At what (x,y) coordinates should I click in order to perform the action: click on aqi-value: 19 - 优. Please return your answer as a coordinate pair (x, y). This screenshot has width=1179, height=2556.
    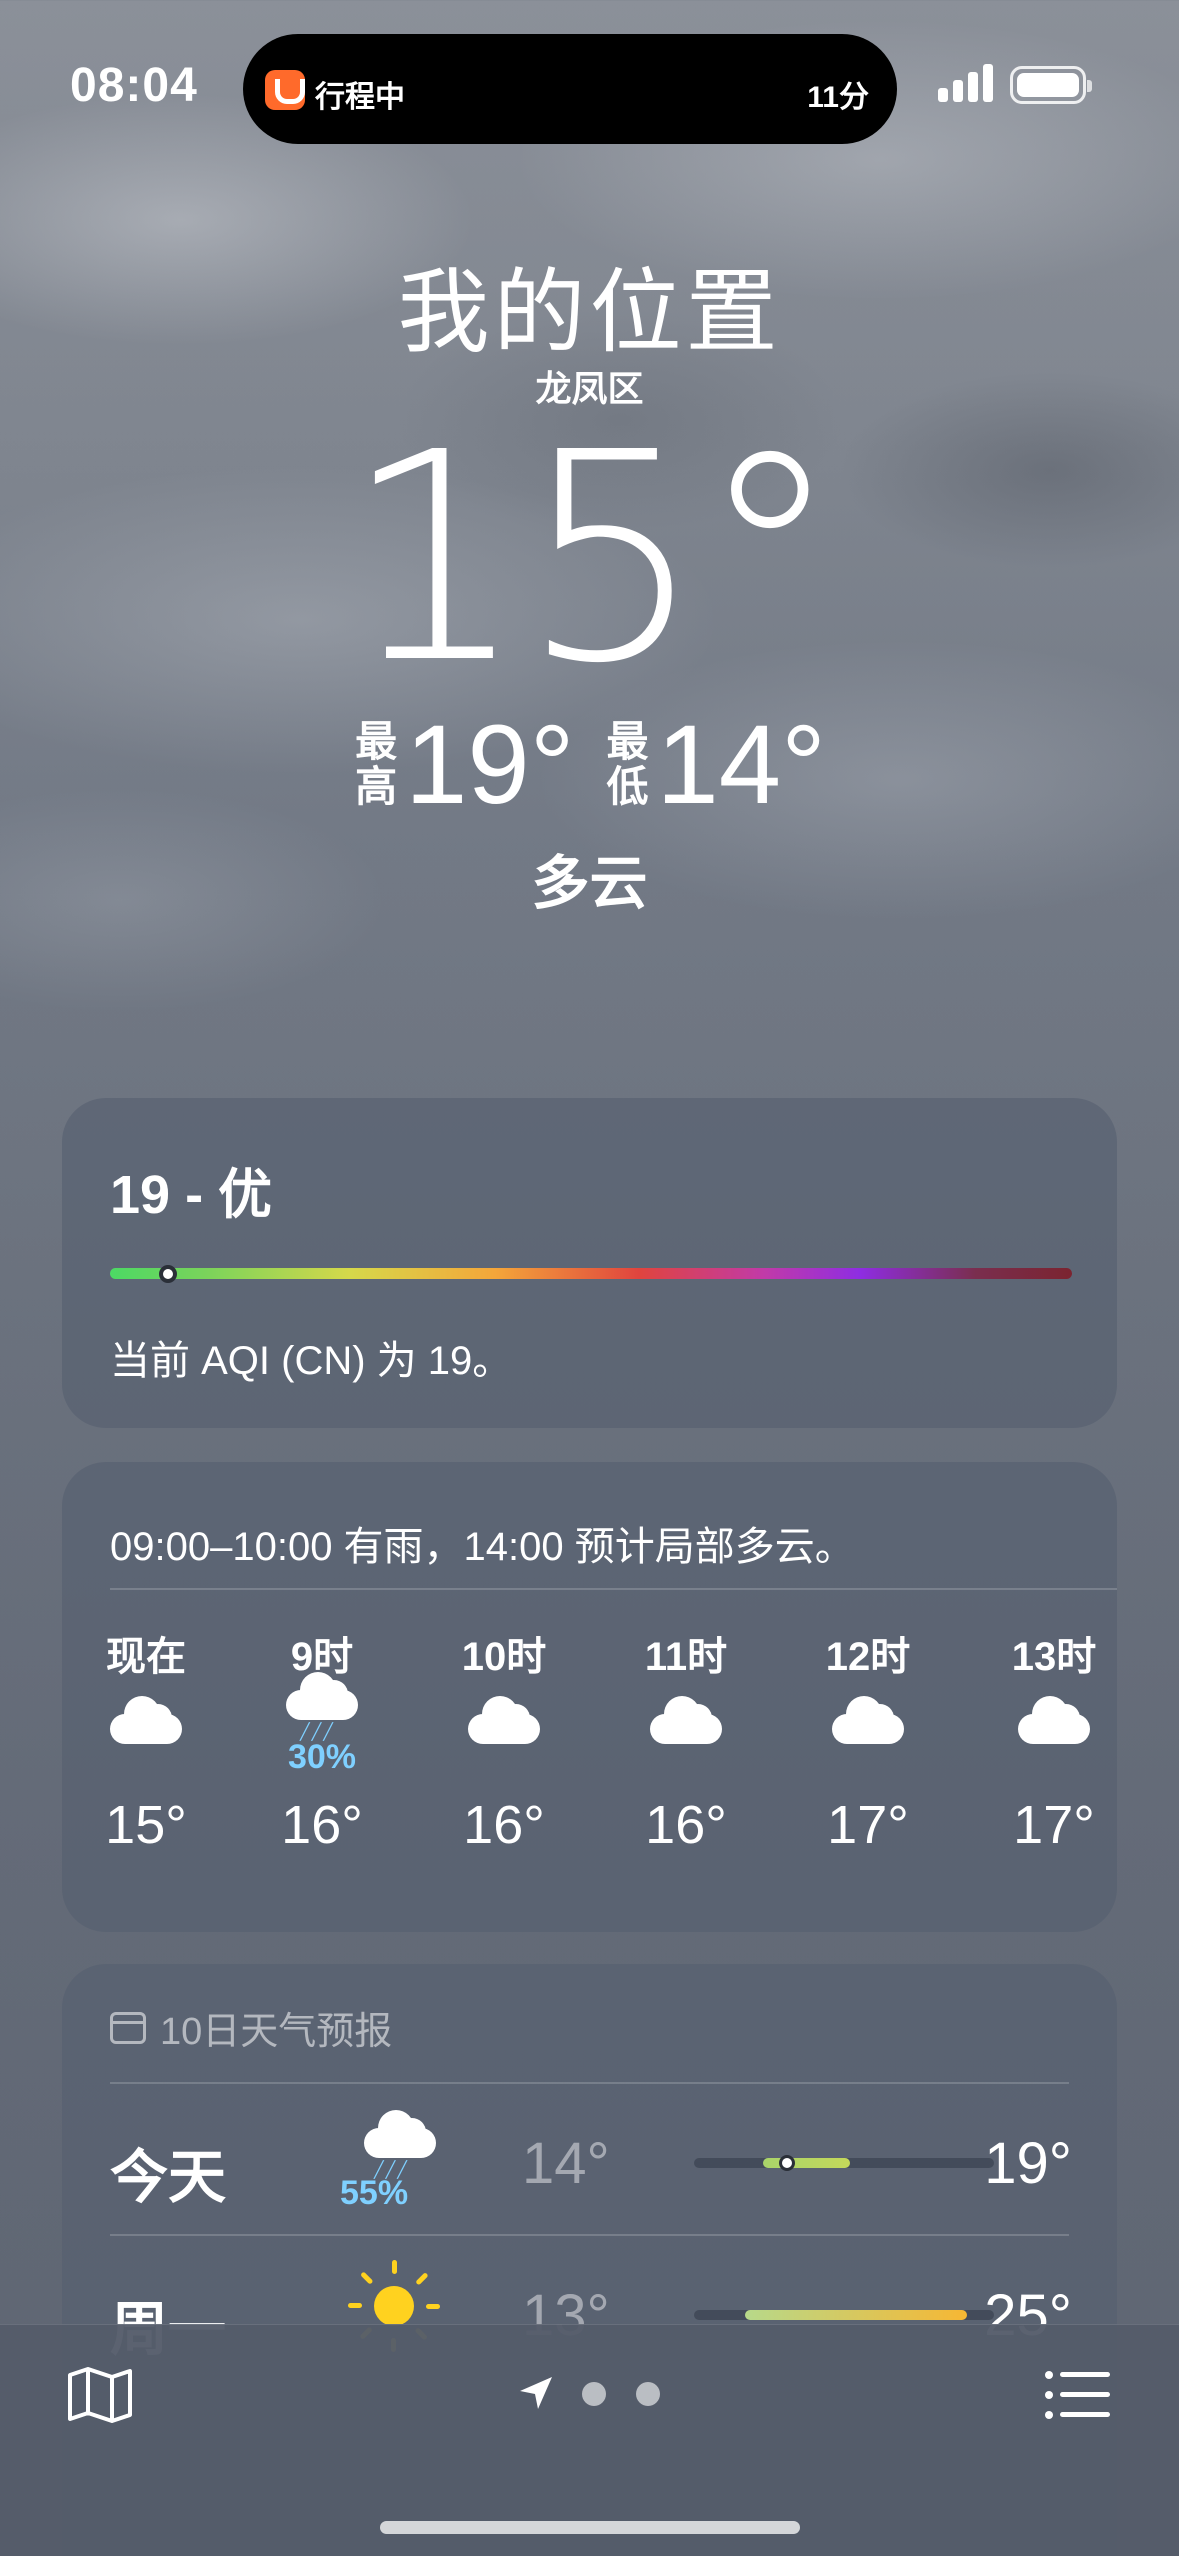
    Looking at the image, I should click on (191, 1195).